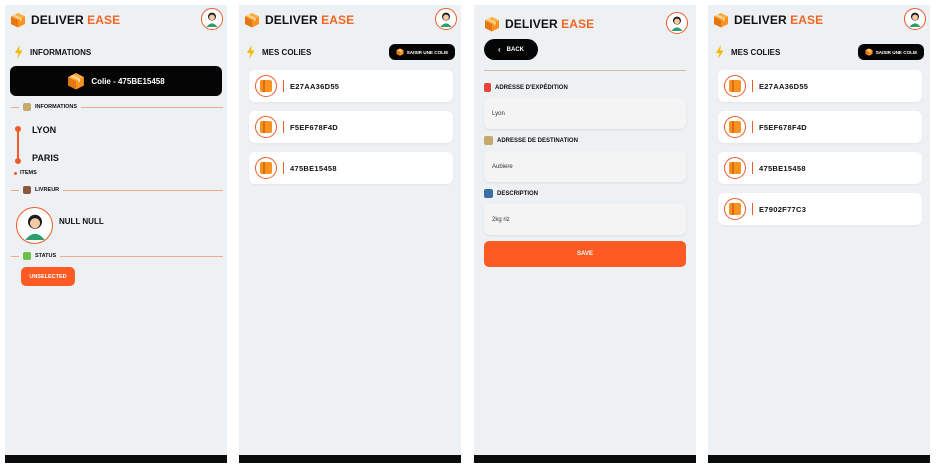 Image resolution: width=937 pixels, height=467 pixels. I want to click on description-icon, so click(488, 193).